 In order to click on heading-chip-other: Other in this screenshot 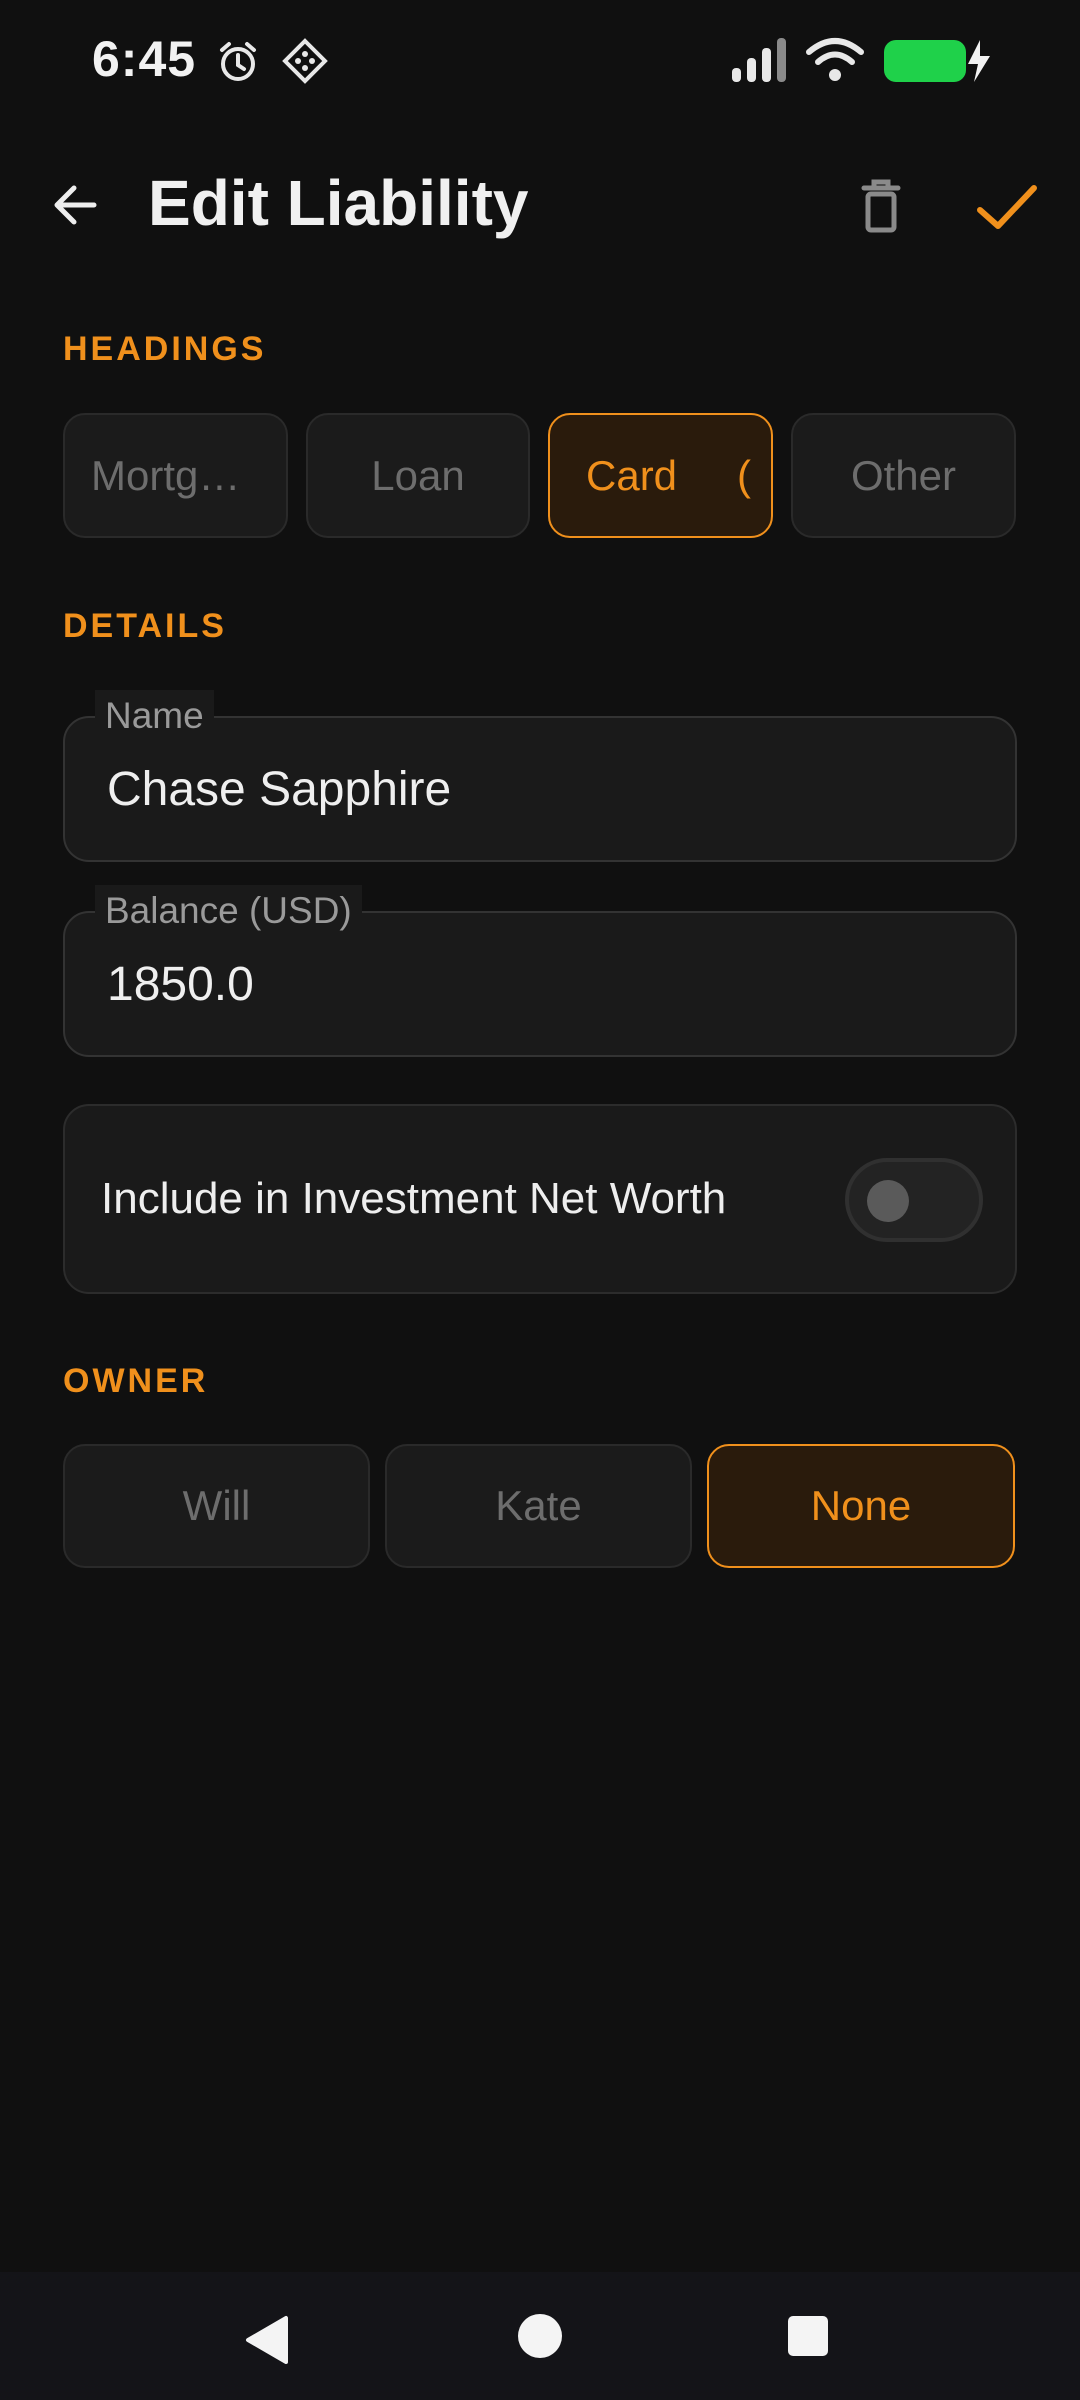, I will do `click(903, 475)`.